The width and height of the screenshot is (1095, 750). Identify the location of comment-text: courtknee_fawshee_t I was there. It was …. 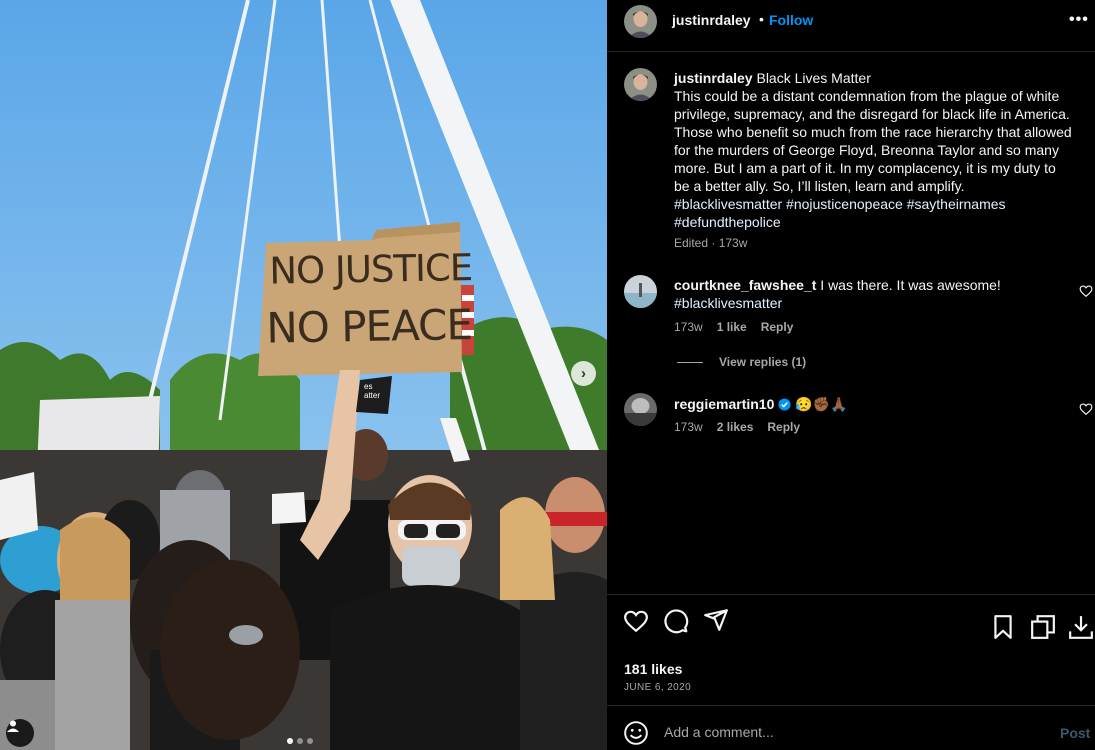
(869, 294).